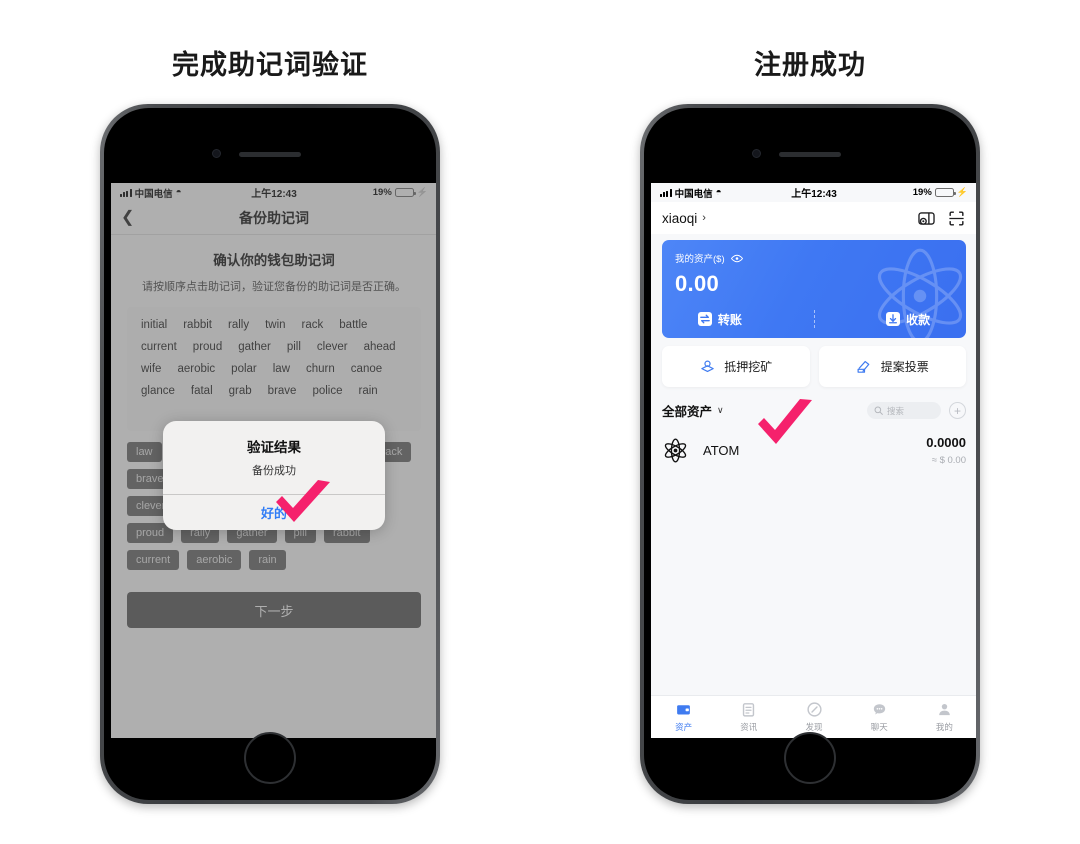  Describe the element at coordinates (127, 218) in the screenshot. I see `back-button: ❮` at that location.